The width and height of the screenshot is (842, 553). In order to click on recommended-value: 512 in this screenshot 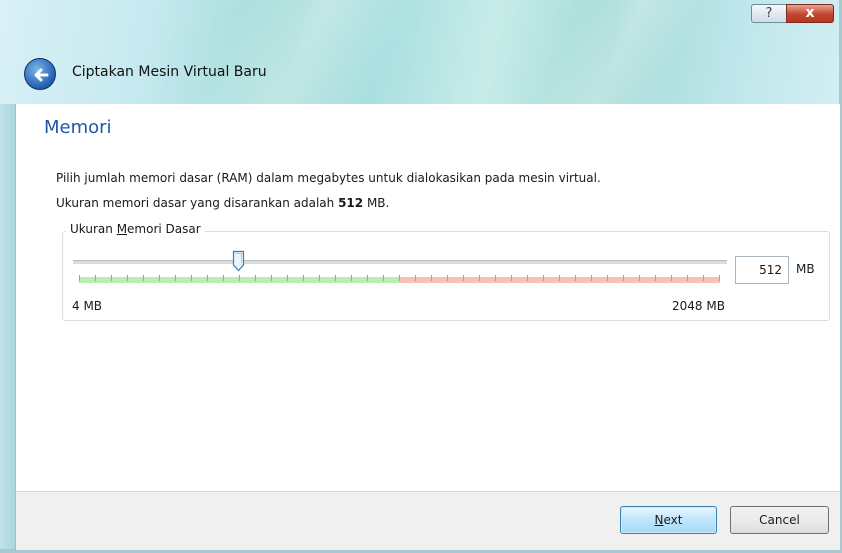, I will do `click(351, 203)`.